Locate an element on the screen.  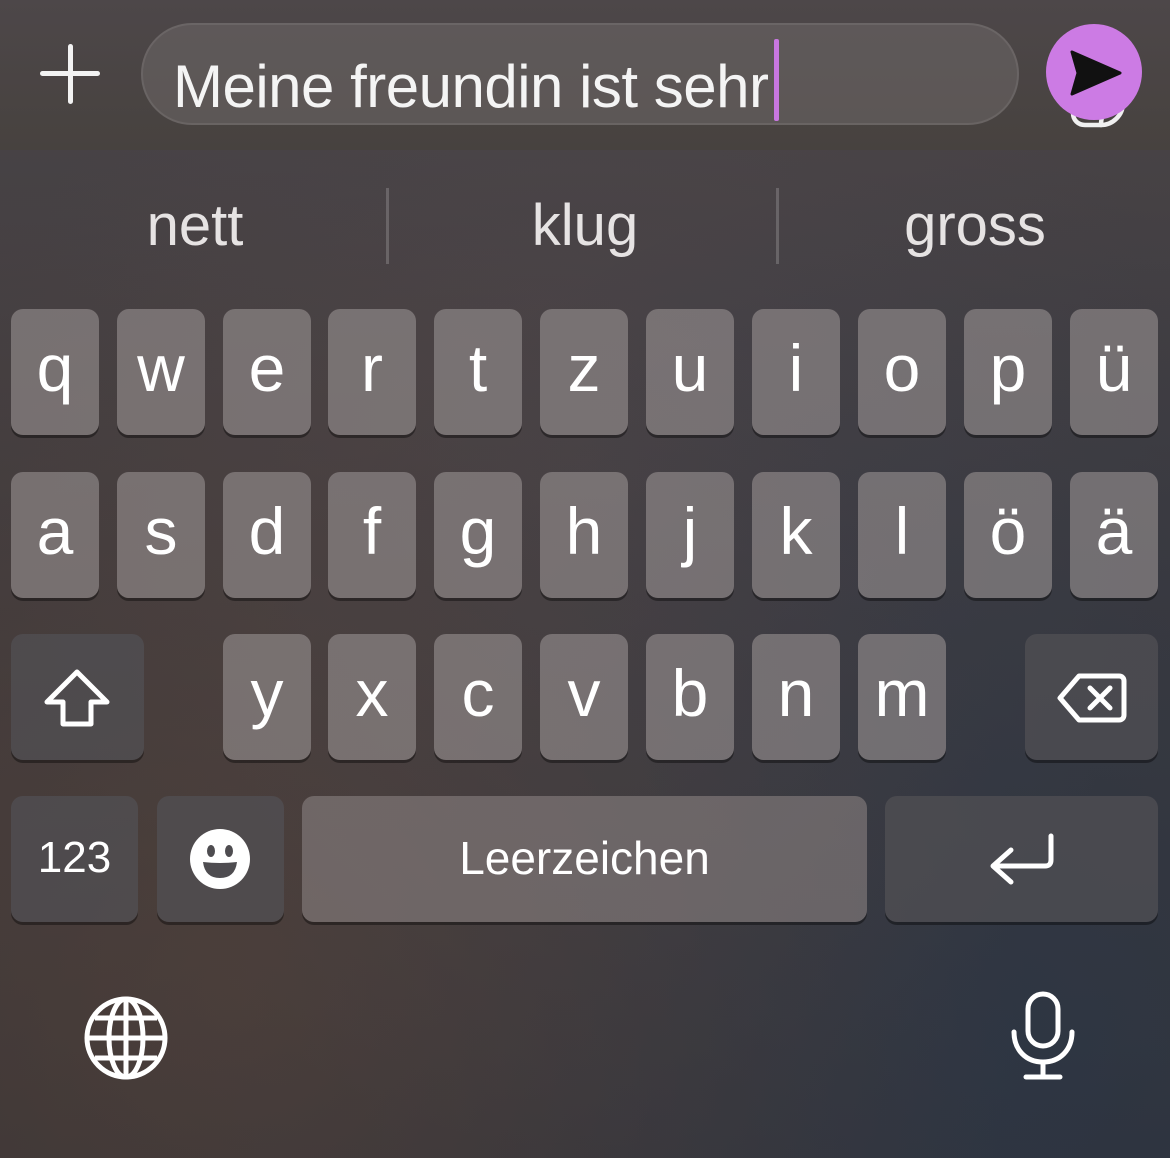
key-j: j is located at coordinates (690, 535).